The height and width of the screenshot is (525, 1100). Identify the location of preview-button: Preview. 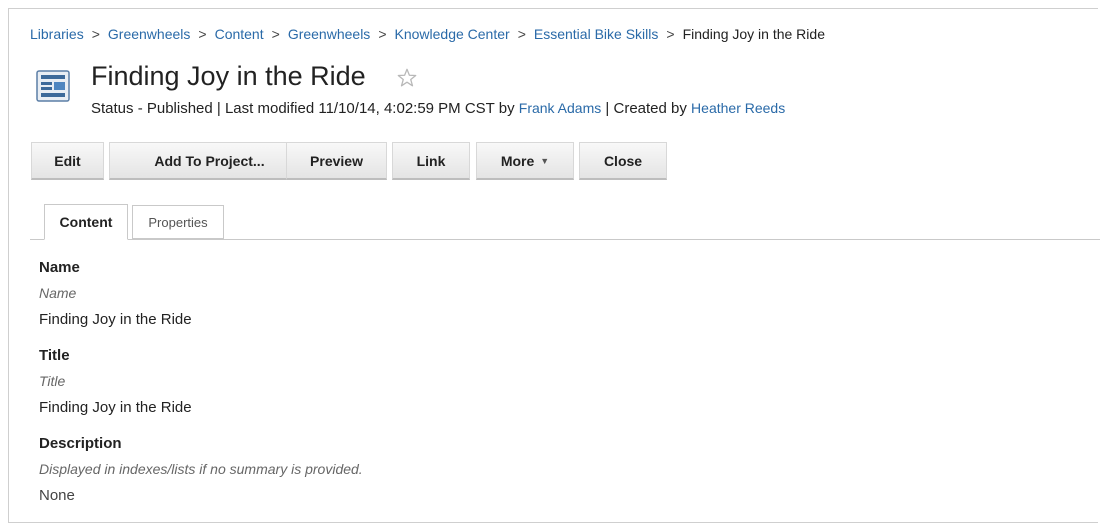
(336, 161).